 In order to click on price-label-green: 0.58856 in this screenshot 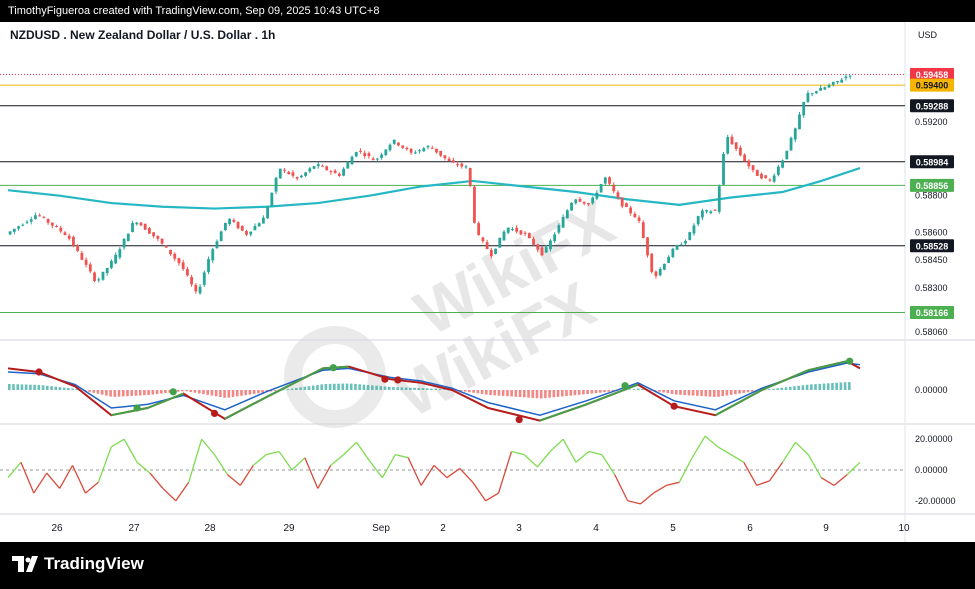, I will do `click(932, 186)`.